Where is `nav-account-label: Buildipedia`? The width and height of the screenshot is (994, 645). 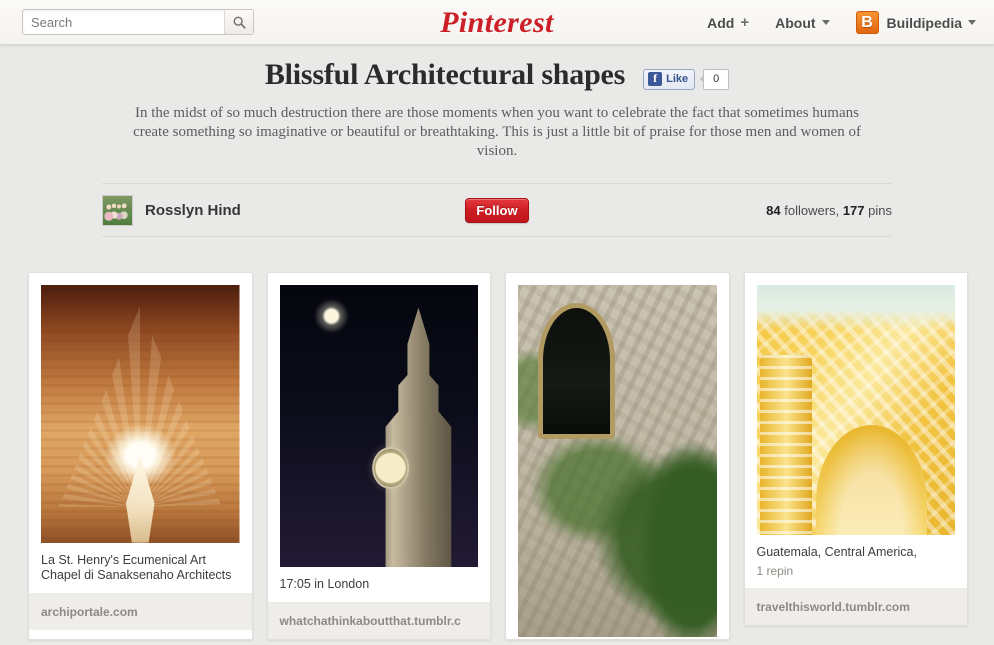
nav-account-label: Buildipedia is located at coordinates (924, 22).